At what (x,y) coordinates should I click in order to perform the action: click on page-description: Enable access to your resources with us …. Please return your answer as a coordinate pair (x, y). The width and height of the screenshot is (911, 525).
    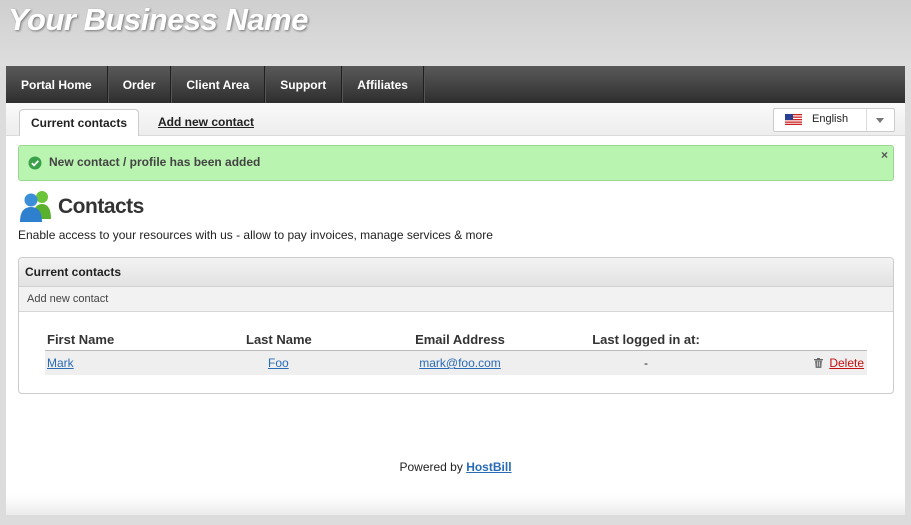
    Looking at the image, I should click on (255, 235).